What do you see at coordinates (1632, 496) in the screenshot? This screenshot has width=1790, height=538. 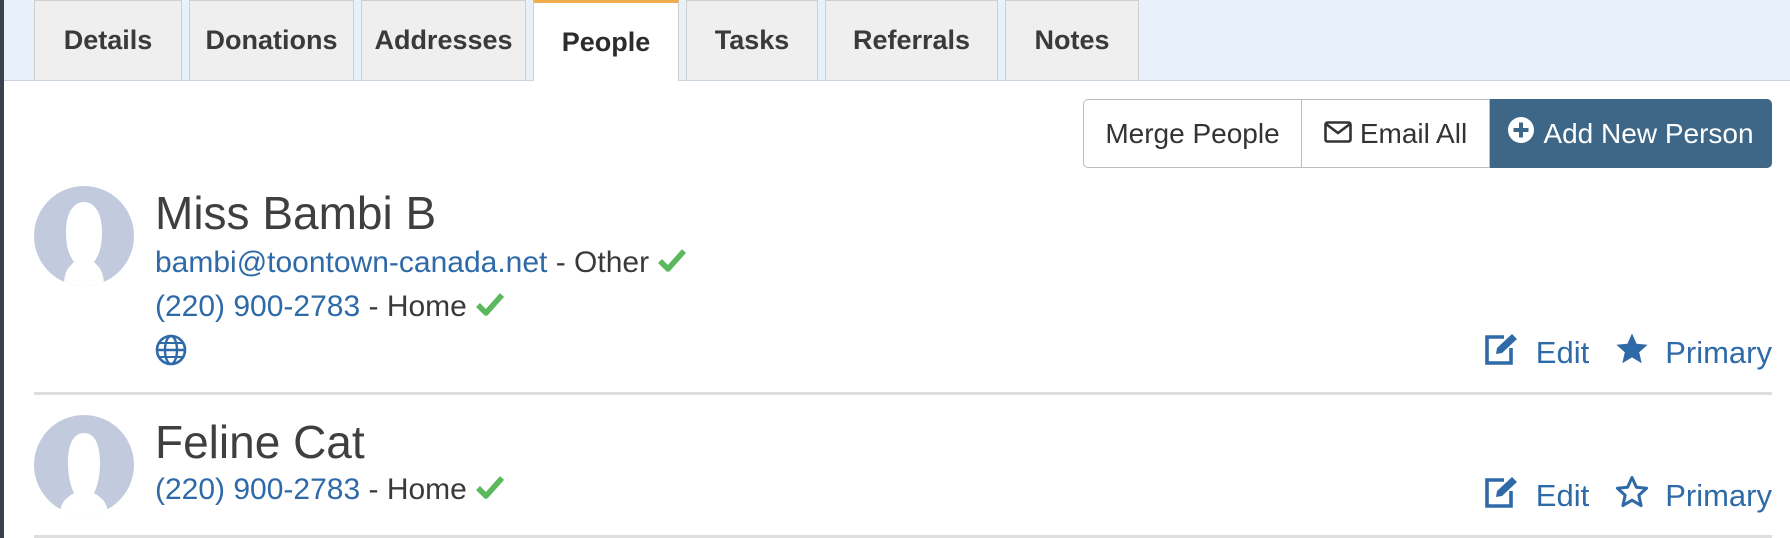 I see `star-outline-icon` at bounding box center [1632, 496].